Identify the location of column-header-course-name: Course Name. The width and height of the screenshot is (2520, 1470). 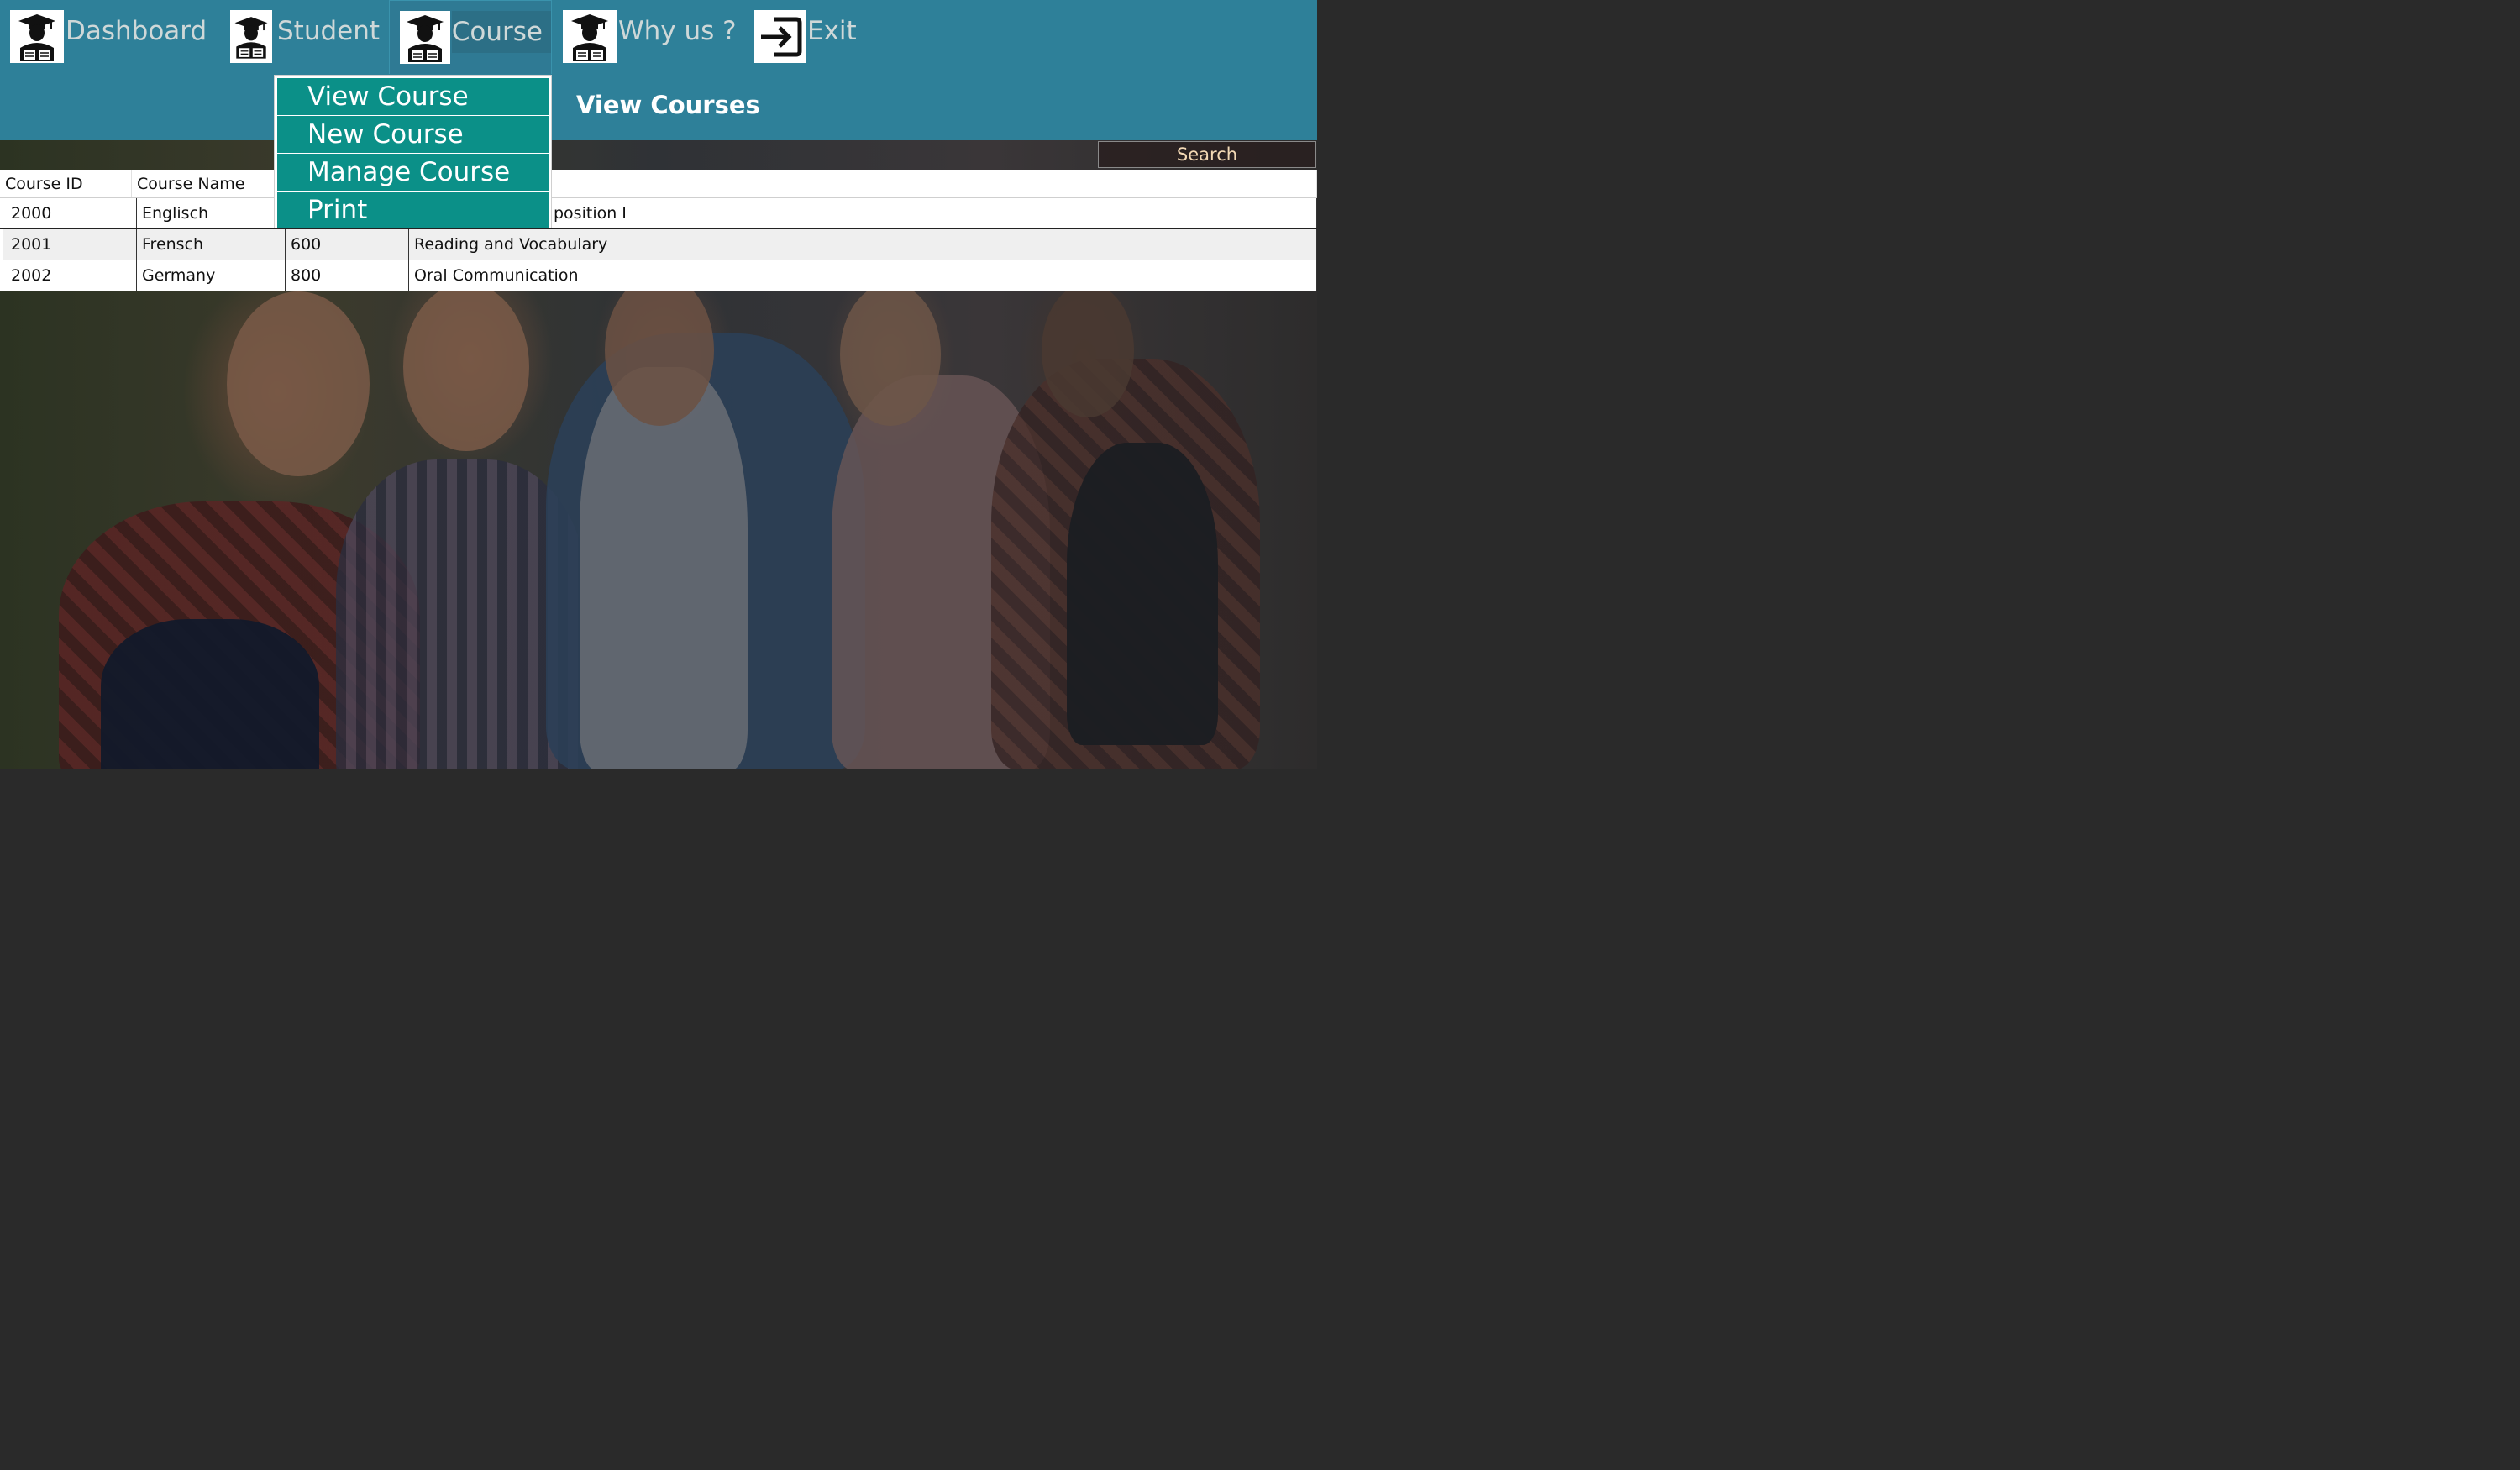
(209, 183).